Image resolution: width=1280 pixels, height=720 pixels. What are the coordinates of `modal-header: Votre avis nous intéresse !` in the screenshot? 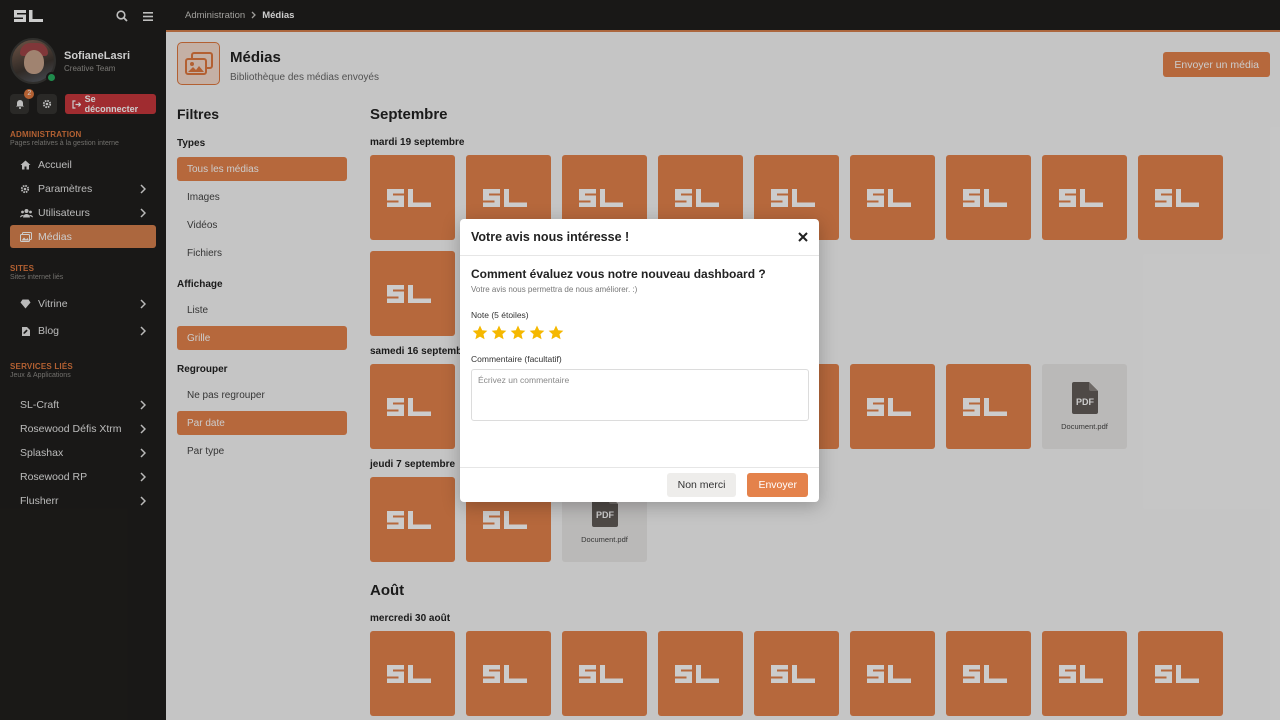 It's located at (639, 237).